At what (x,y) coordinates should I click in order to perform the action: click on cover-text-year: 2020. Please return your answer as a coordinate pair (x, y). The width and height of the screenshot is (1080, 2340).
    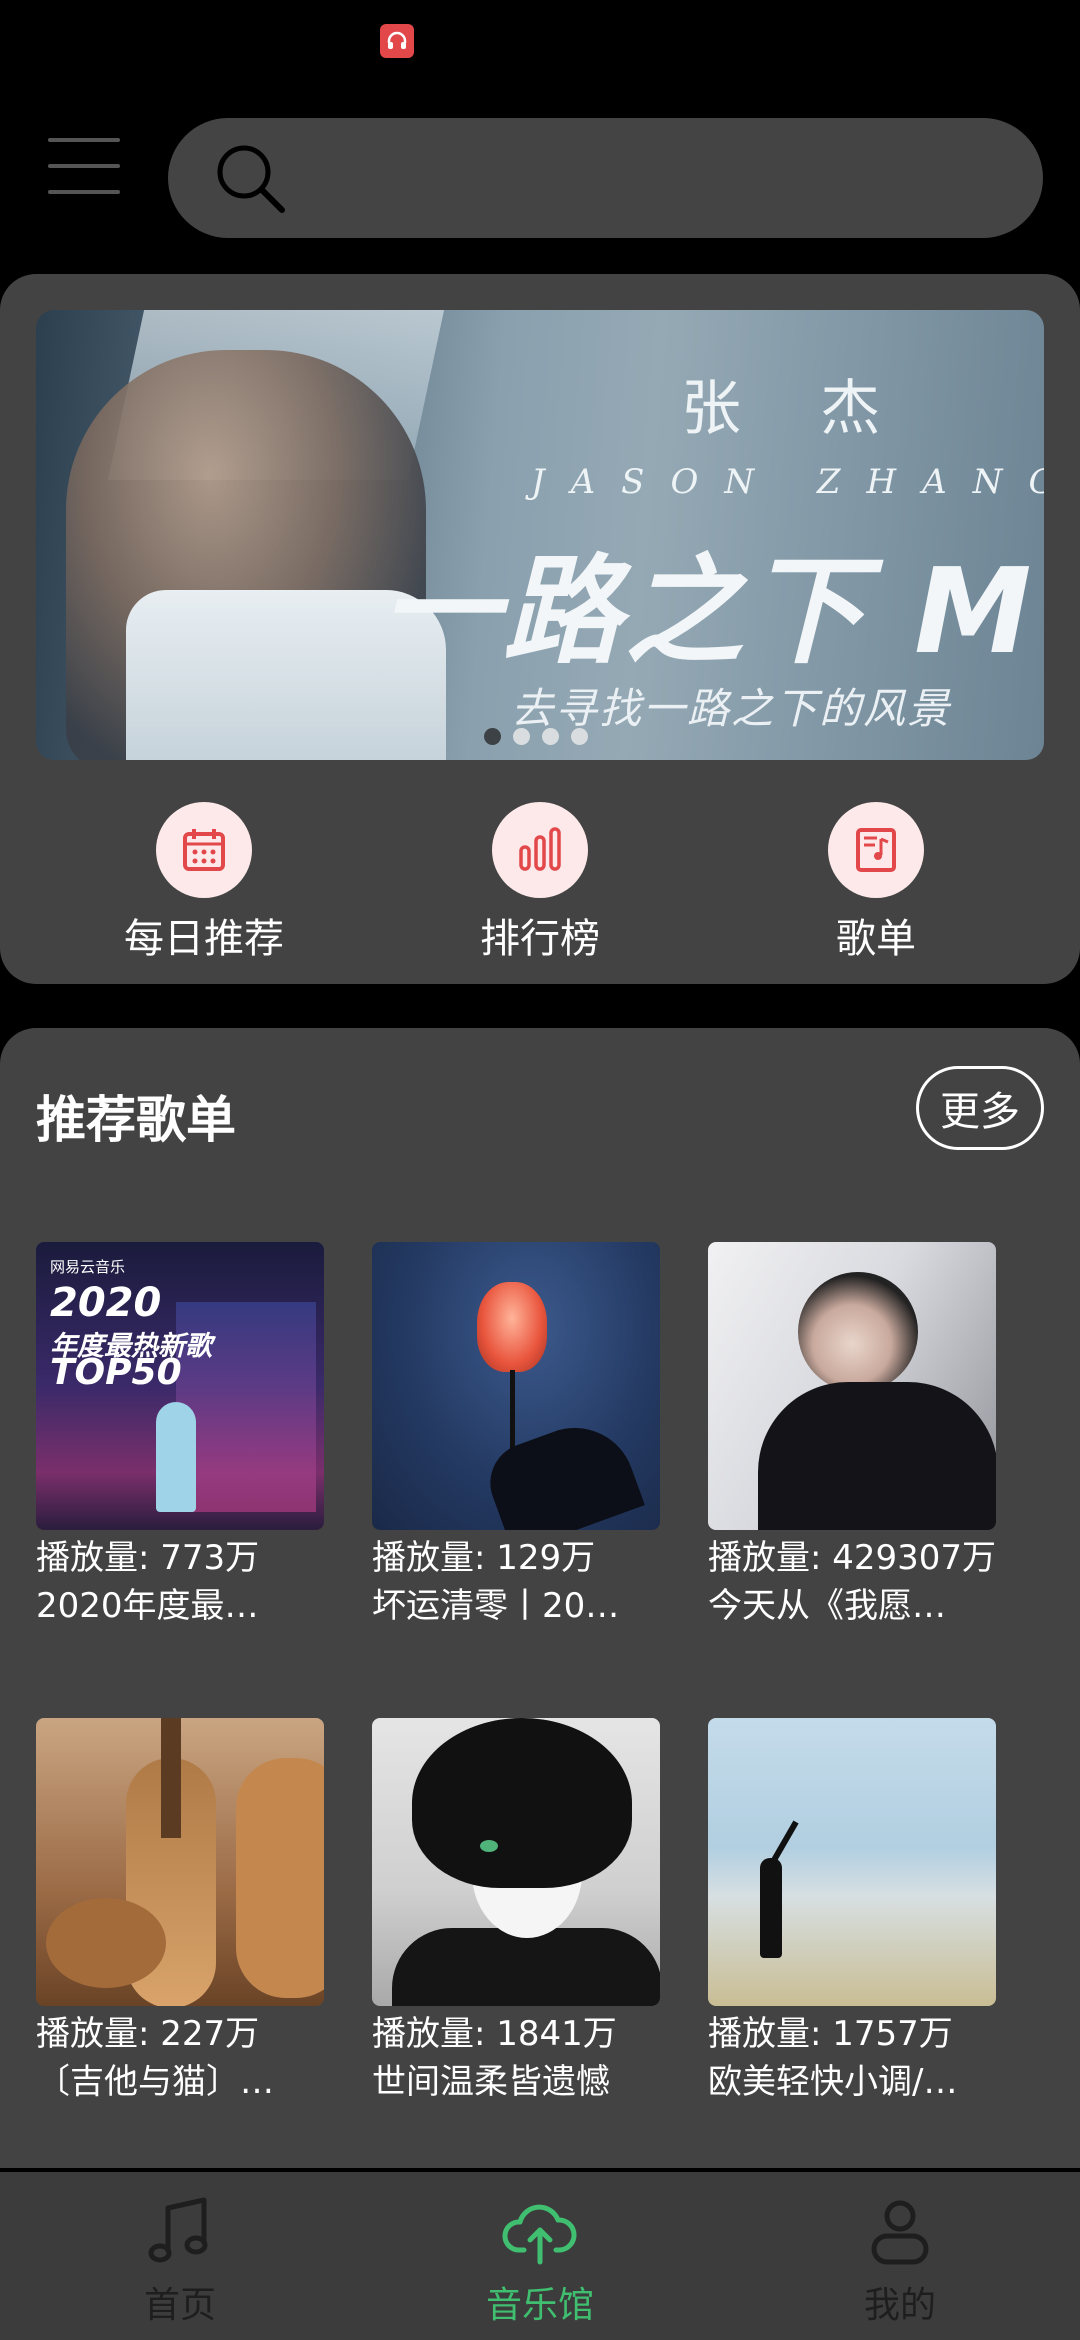
    Looking at the image, I should click on (106, 1303).